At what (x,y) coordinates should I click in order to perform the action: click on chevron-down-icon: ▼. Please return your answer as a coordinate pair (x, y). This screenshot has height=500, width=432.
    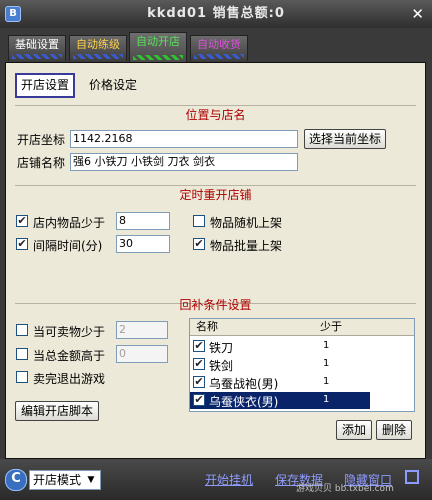
    Looking at the image, I should click on (91, 480).